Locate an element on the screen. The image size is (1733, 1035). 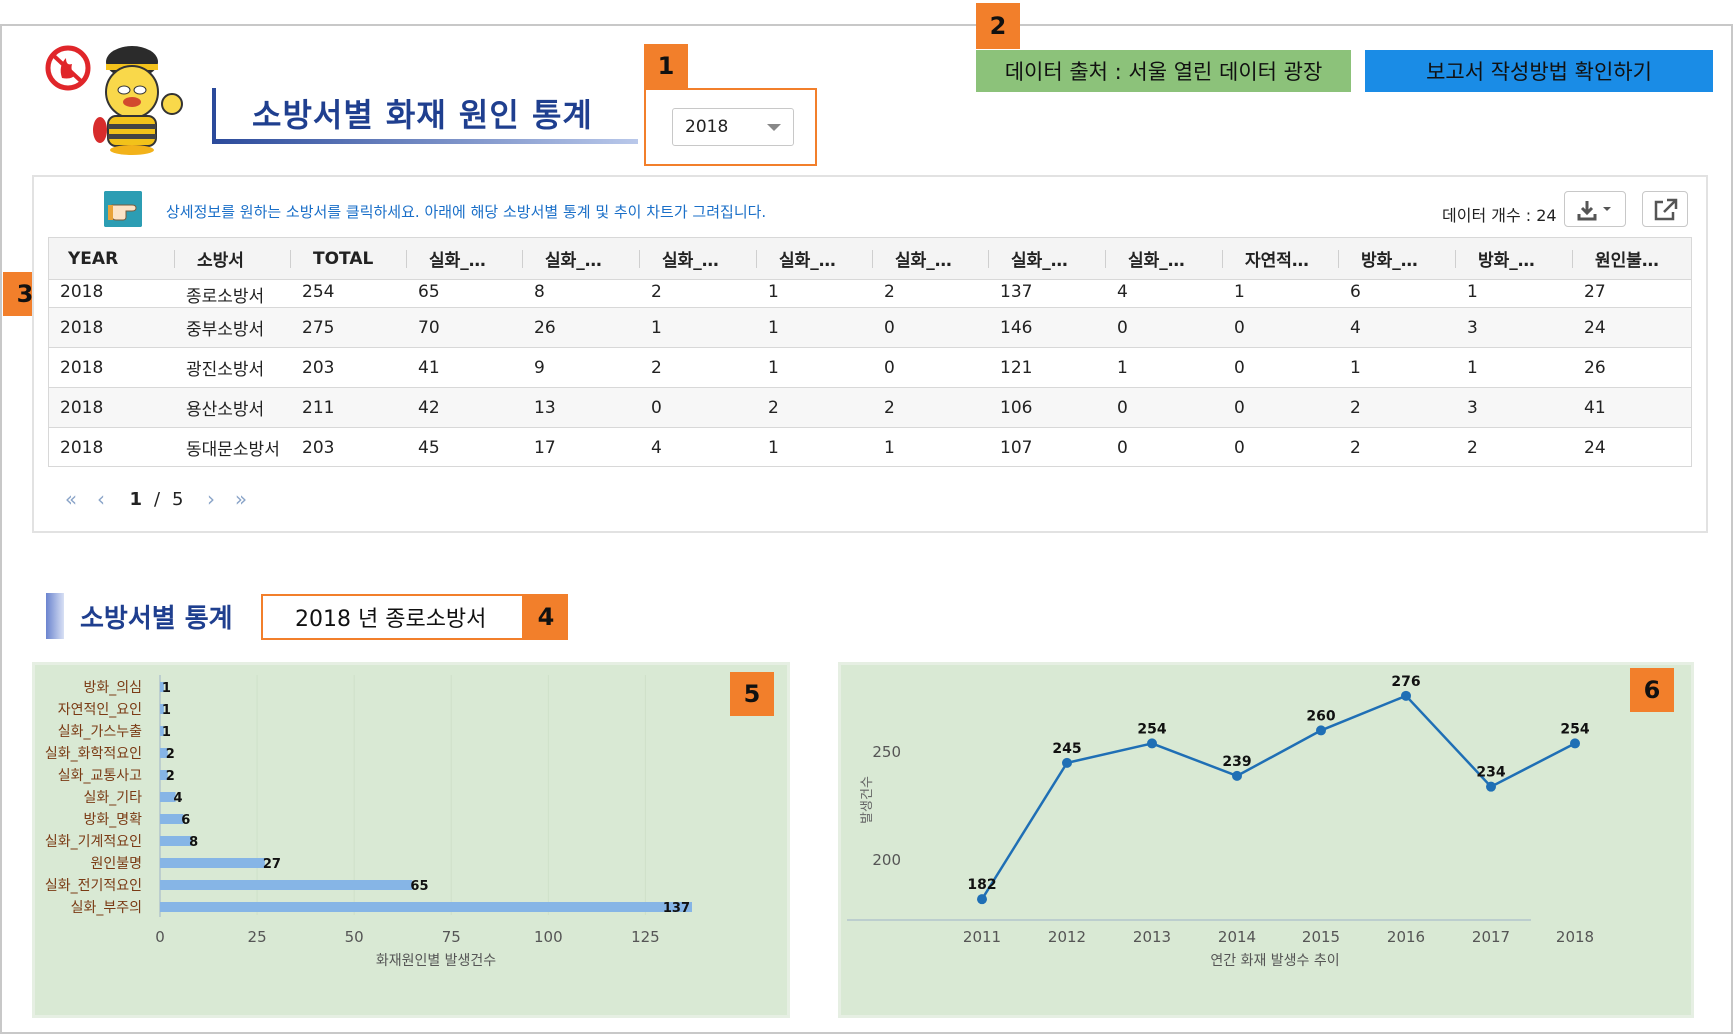
data-label: 260 is located at coordinates (1320, 716).